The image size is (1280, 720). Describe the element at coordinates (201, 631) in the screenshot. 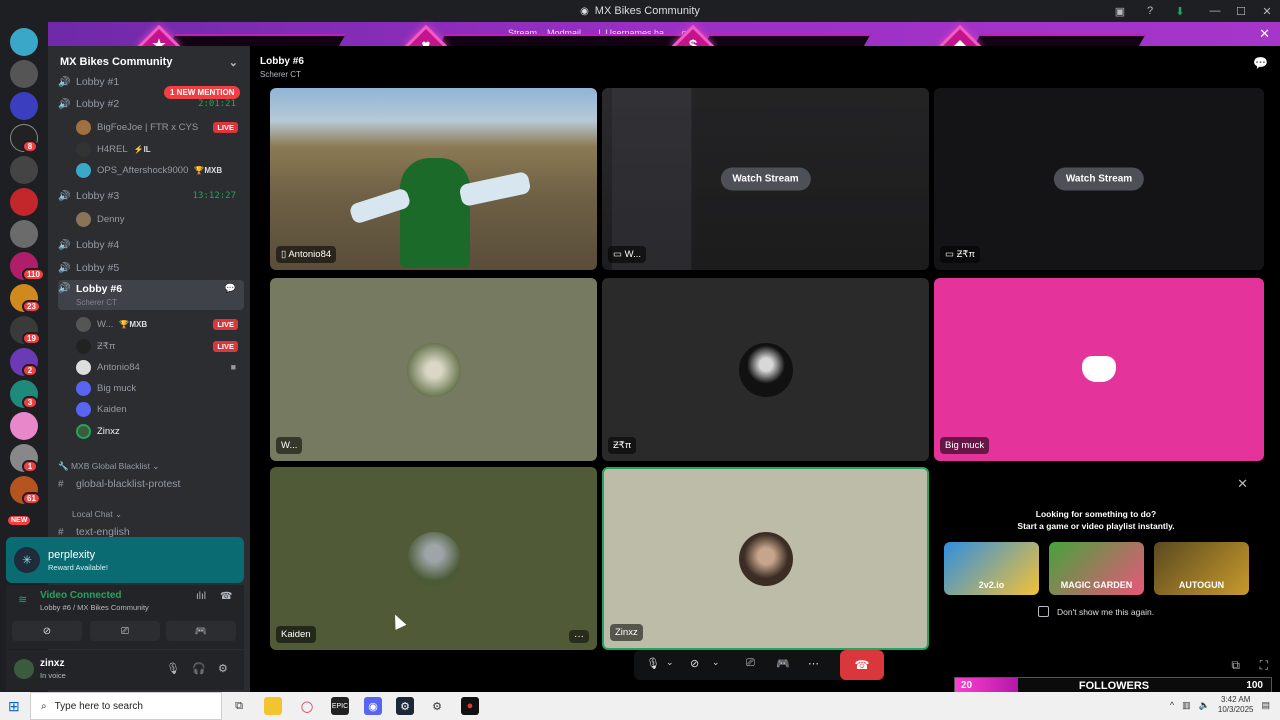

I see `activity-button: 🎮` at that location.